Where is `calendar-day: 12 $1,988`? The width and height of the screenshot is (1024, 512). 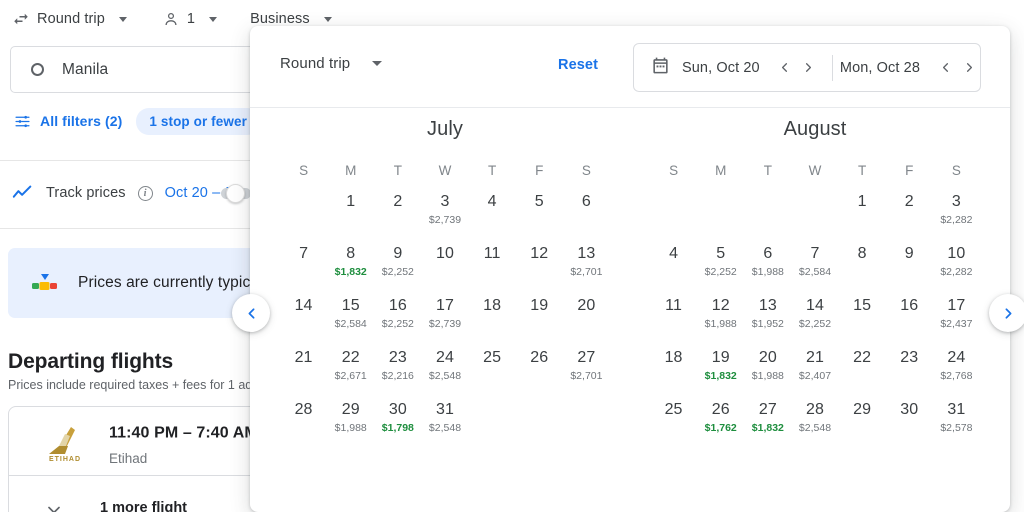
calendar-day: 12 $1,988 is located at coordinates (720, 315).